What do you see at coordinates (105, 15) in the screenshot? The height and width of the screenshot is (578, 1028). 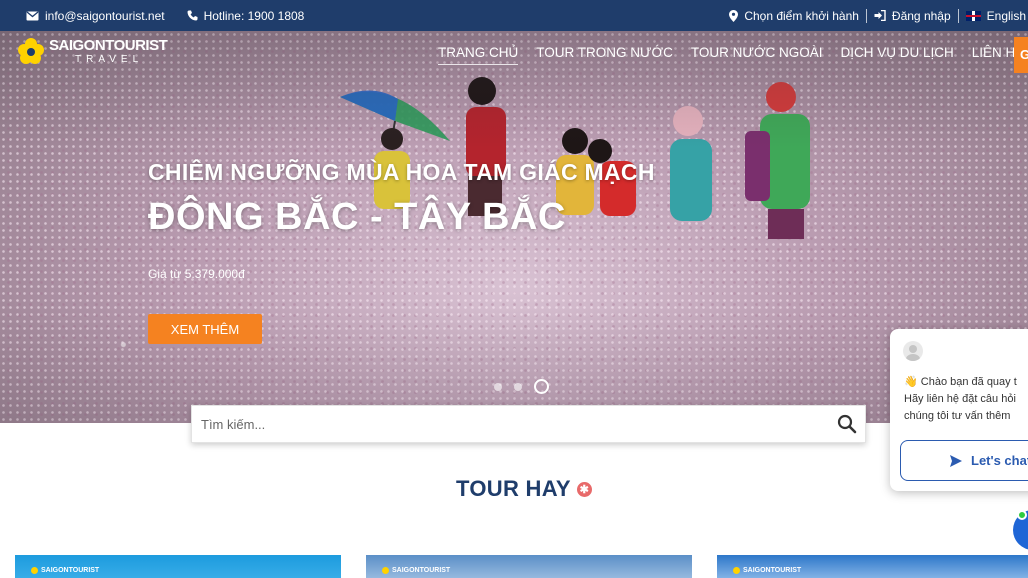 I see `email-text: info@saigontourist.net` at bounding box center [105, 15].